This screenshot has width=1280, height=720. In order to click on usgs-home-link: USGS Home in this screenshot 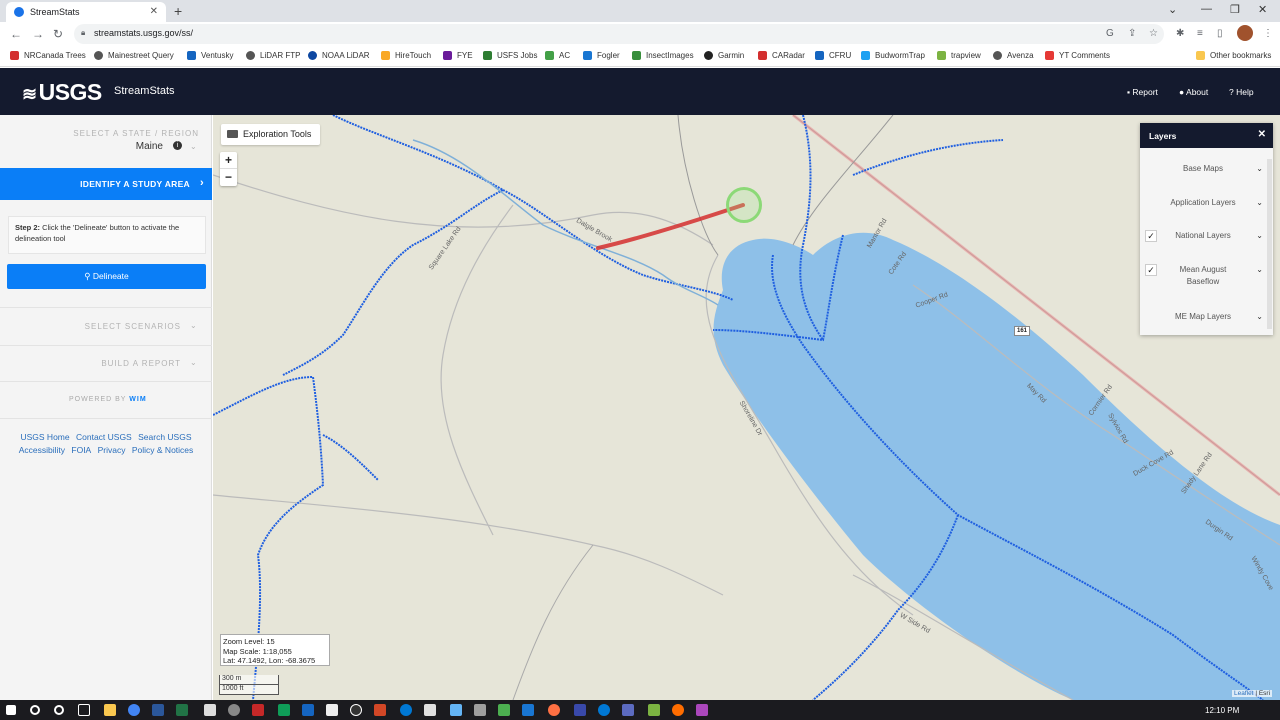, I will do `click(44, 437)`.